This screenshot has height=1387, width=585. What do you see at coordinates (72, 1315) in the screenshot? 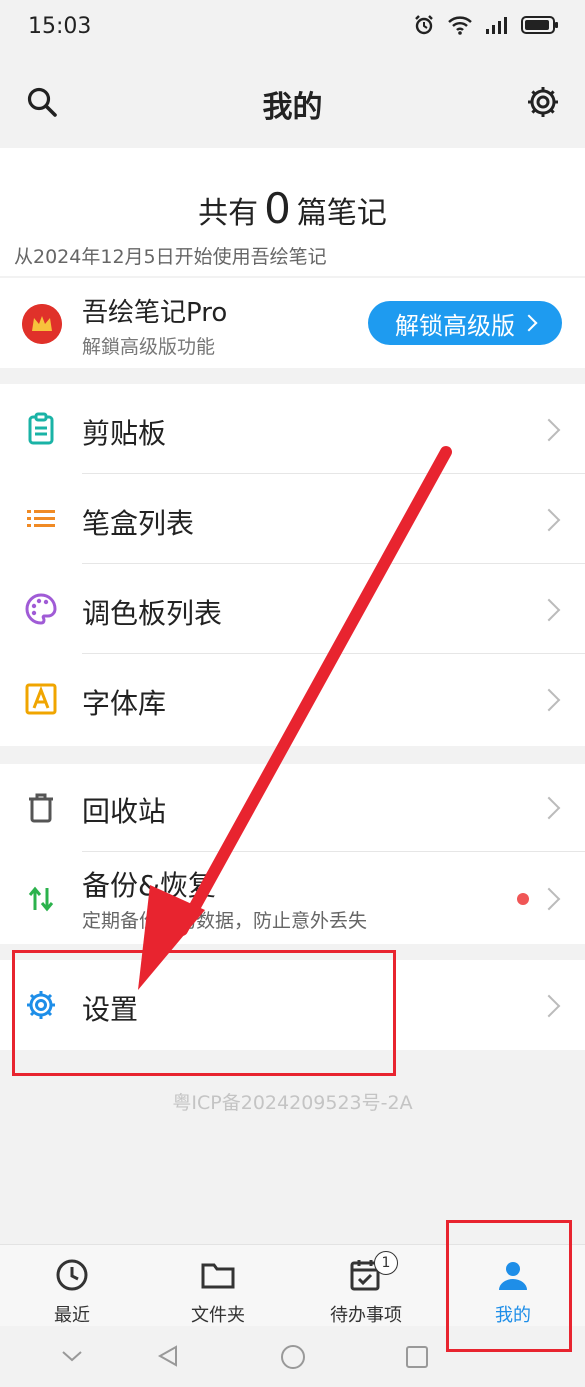
I see `tab-label: 最近` at bounding box center [72, 1315].